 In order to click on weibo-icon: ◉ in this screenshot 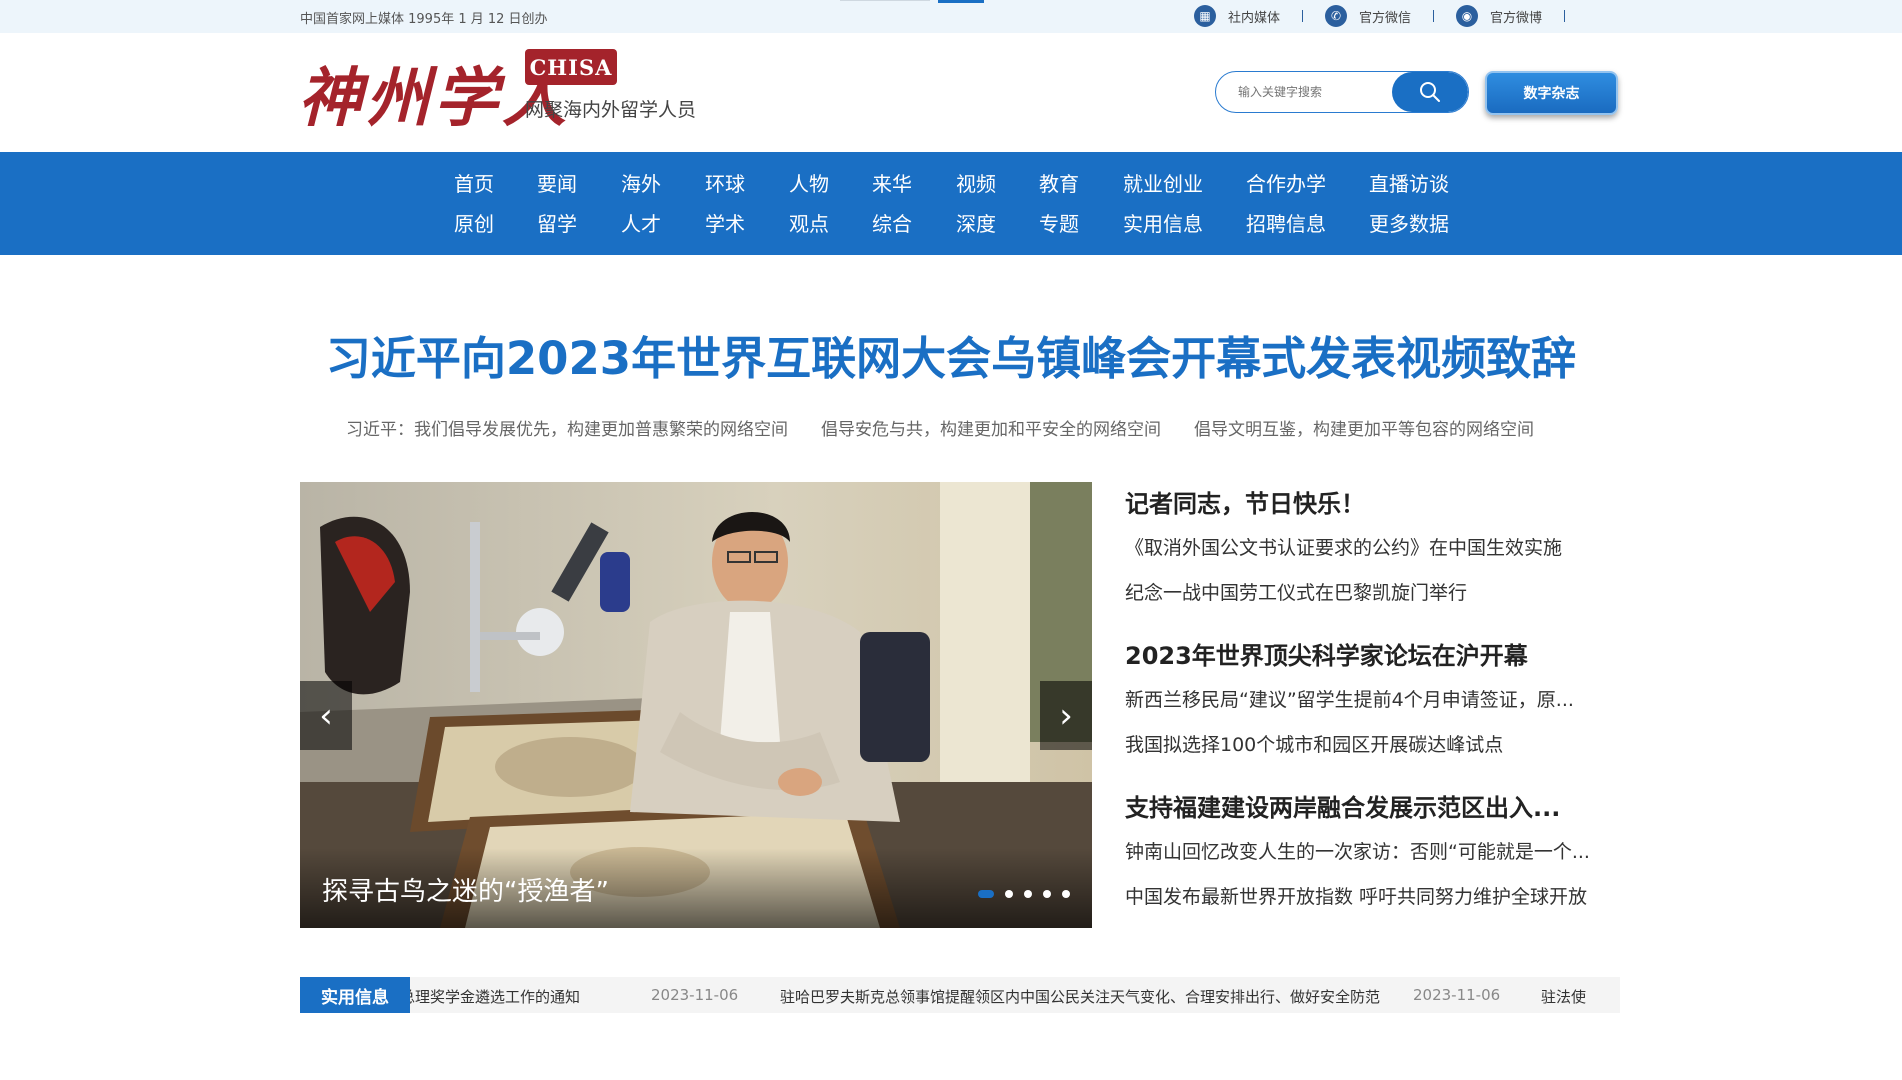, I will do `click(1467, 16)`.